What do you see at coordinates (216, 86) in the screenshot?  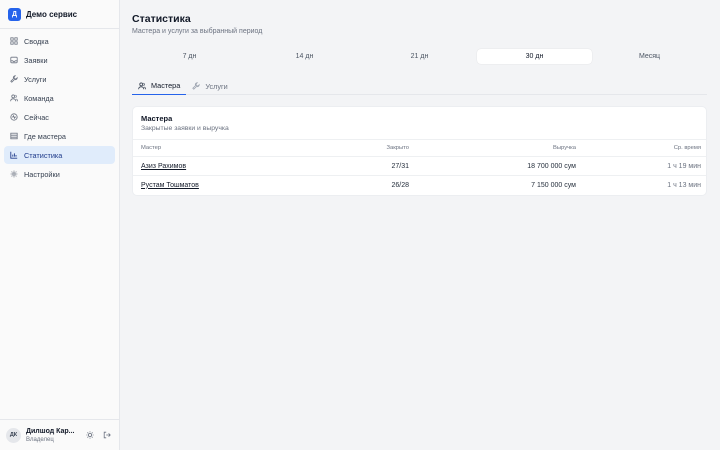 I see `tab-label: Услуги` at bounding box center [216, 86].